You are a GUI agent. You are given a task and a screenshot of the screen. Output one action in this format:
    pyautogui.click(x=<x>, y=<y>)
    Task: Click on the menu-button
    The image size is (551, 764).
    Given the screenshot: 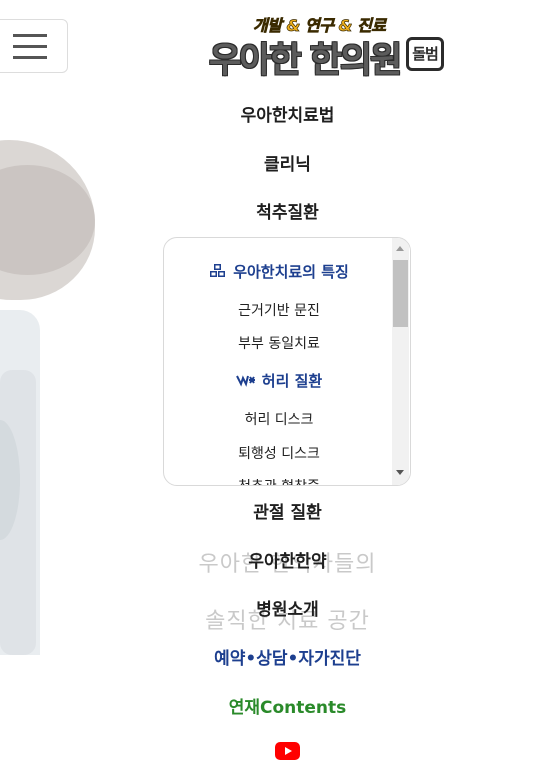 What is the action you would take?
    pyautogui.click(x=34, y=46)
    